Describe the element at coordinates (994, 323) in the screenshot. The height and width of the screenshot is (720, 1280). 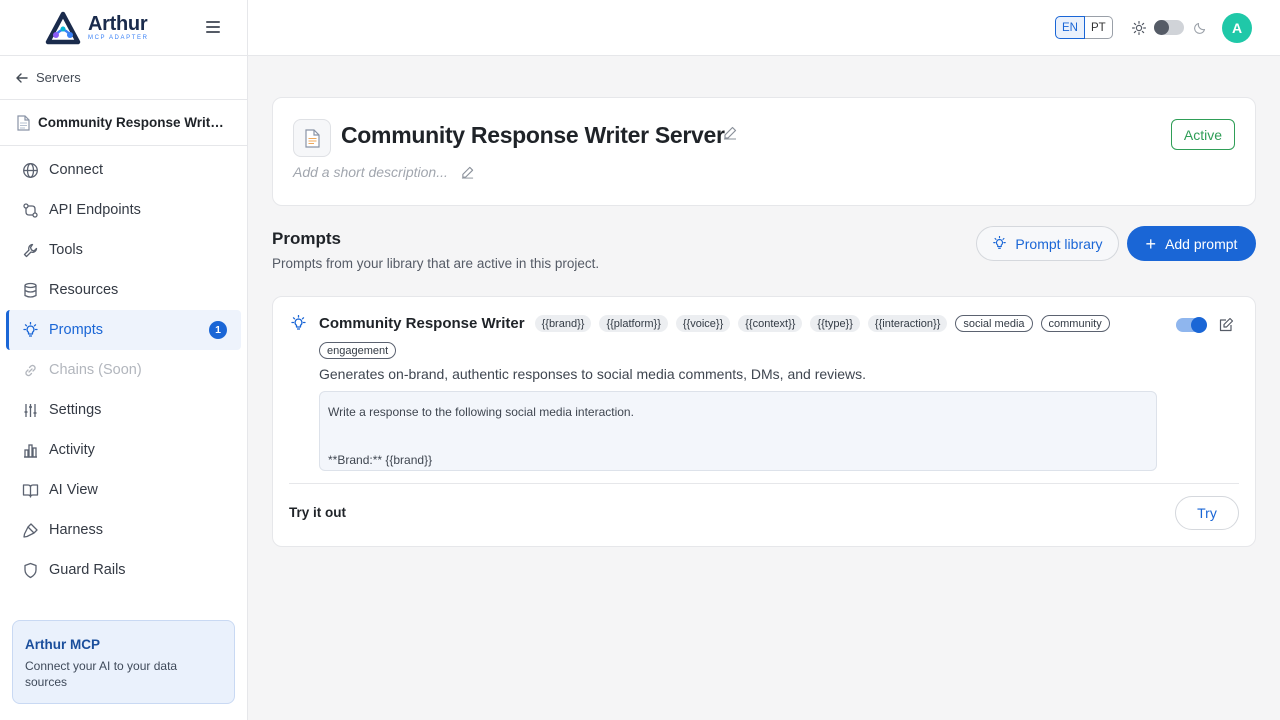
I see `prompt-tag-chip: social media` at that location.